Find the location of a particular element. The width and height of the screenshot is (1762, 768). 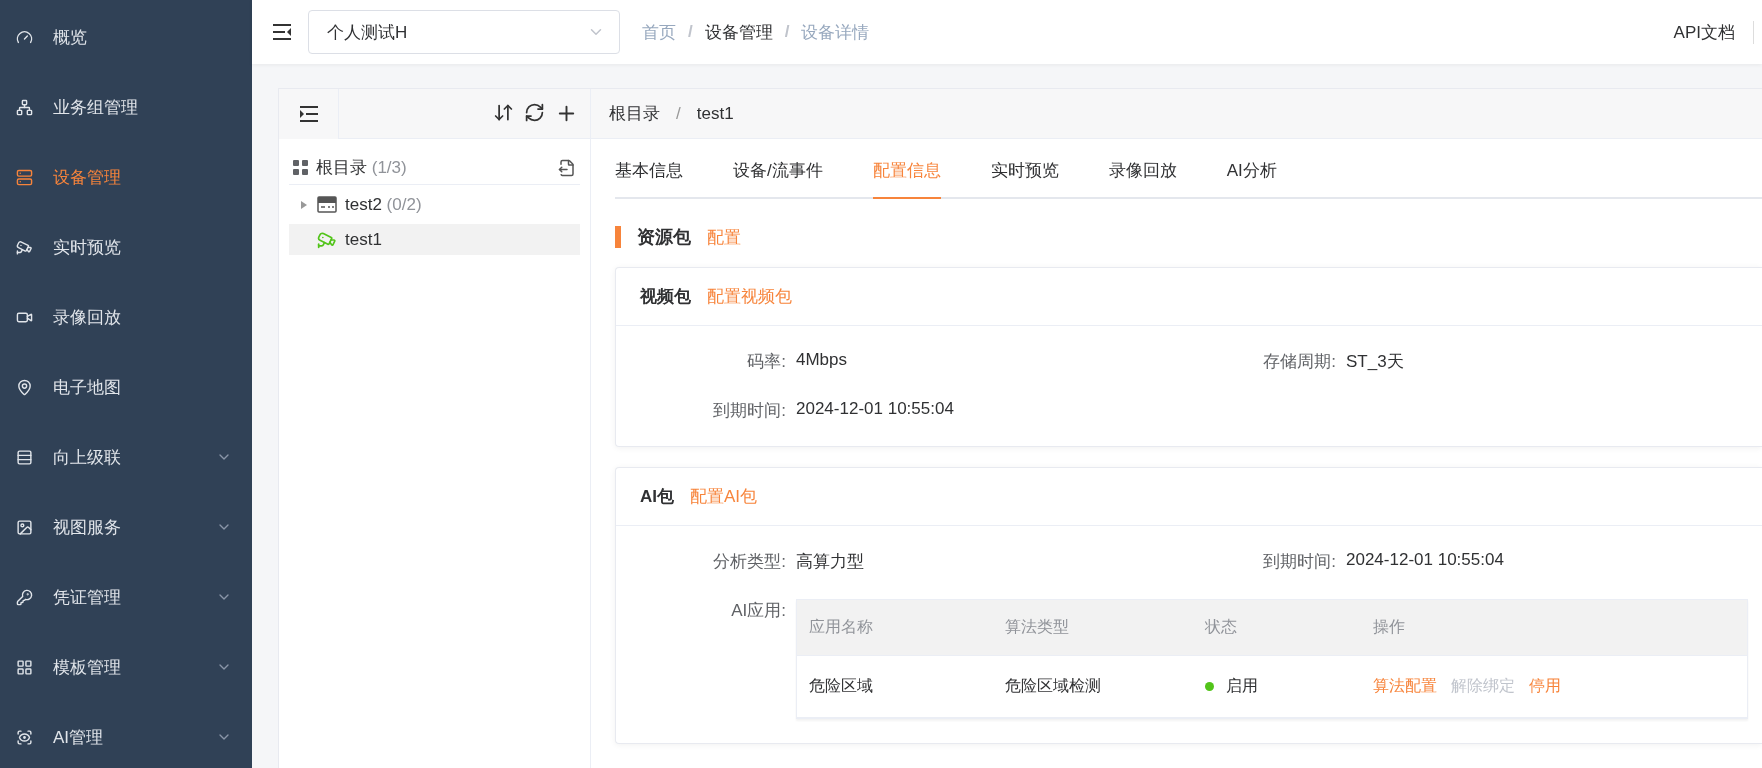

tab: 录像回放 is located at coordinates (1142, 171).